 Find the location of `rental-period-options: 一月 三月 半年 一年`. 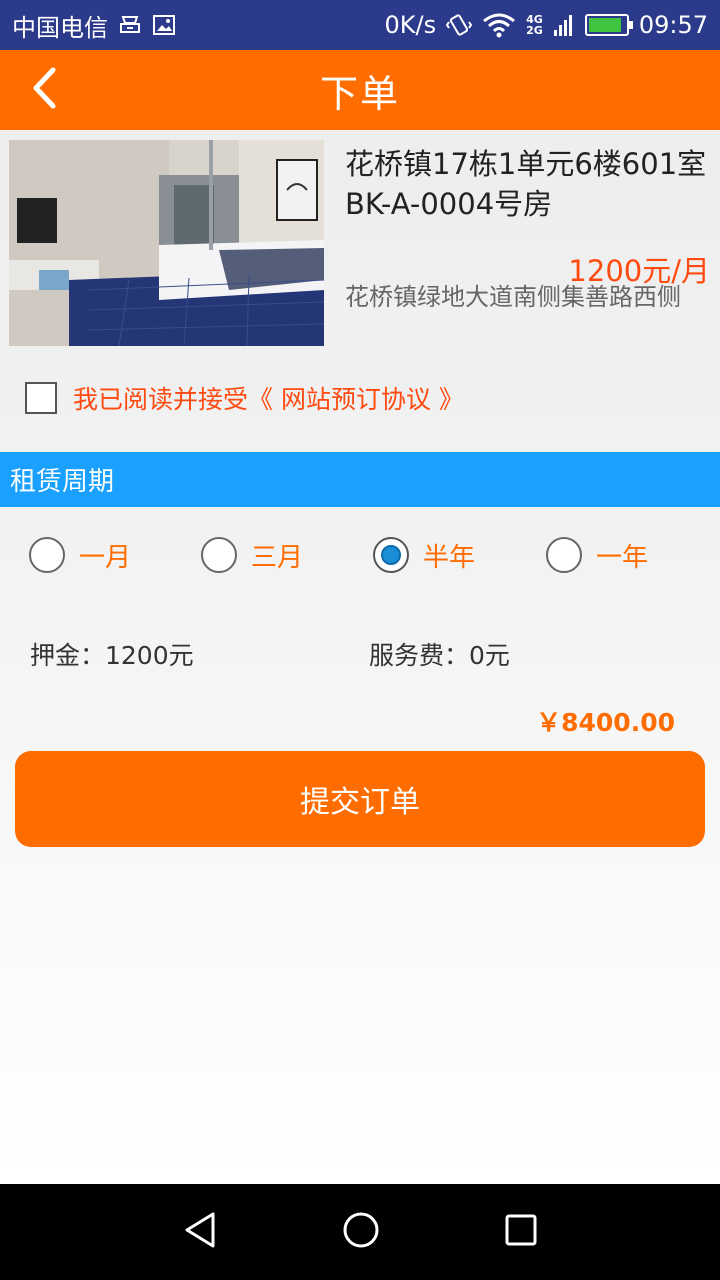

rental-period-options: 一月 三月 半年 一年 is located at coordinates (374, 557).